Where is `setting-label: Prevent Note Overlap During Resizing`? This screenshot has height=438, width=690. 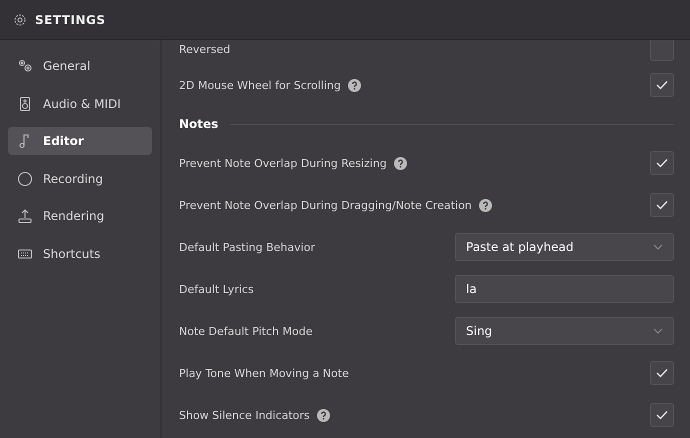
setting-label: Prevent Note Overlap During Resizing is located at coordinates (283, 163).